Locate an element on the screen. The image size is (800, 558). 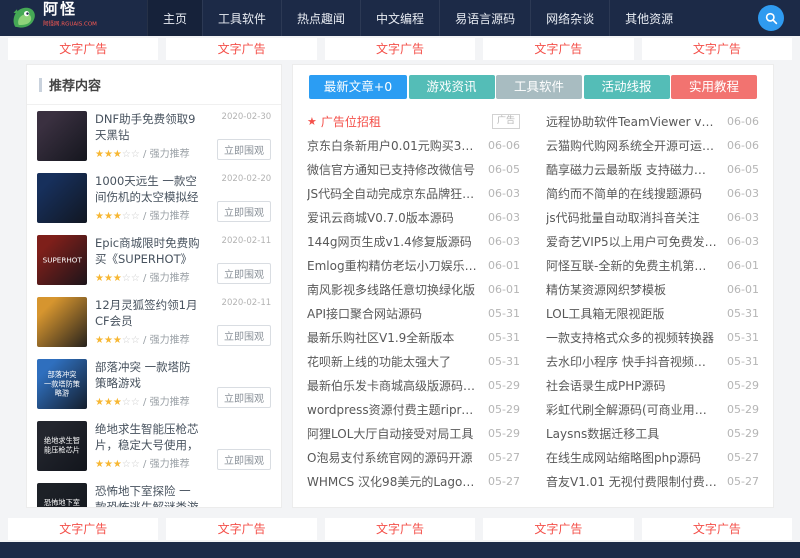
nav-item-2: 工具软件 is located at coordinates (241, 18).